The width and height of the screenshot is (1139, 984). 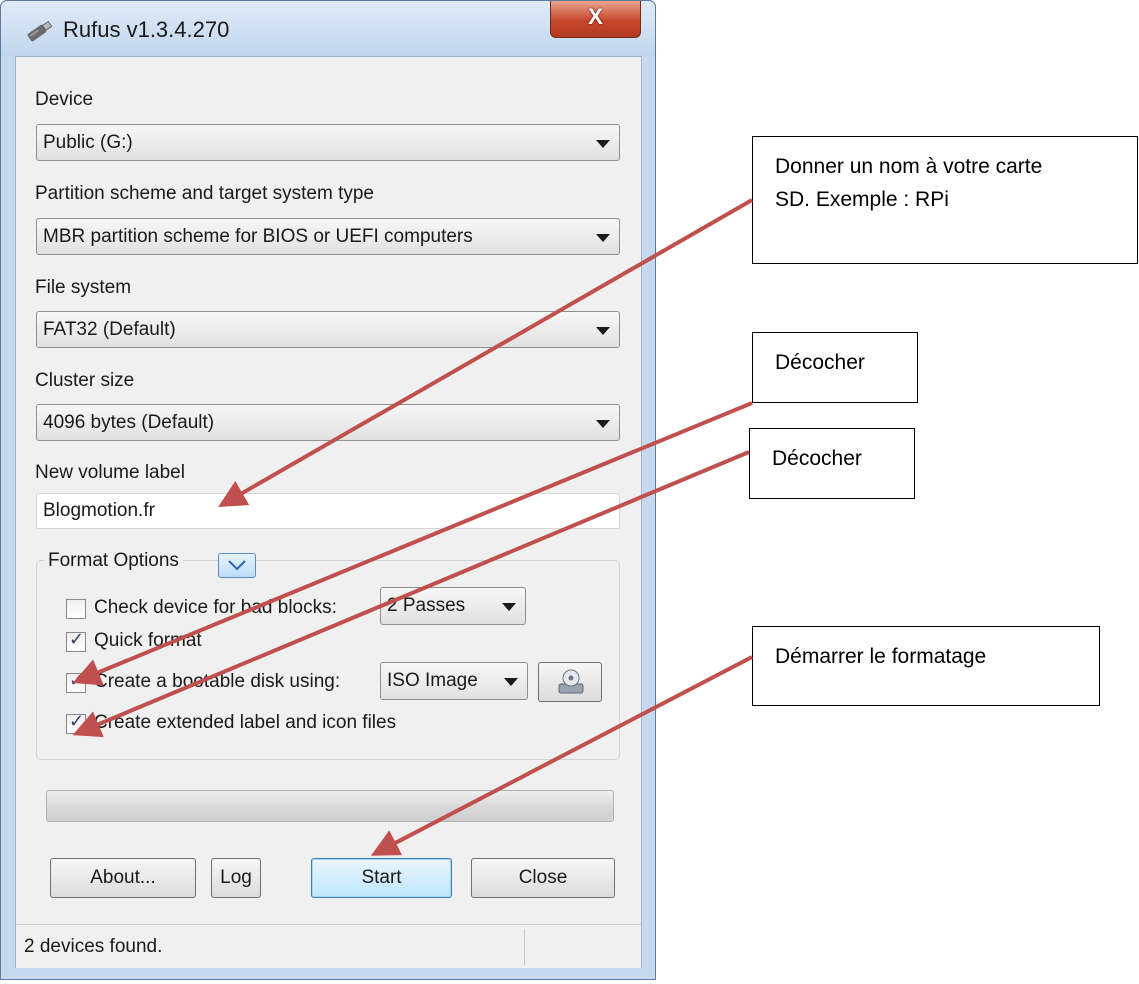 What do you see at coordinates (432, 680) in the screenshot?
I see `boot-source-value: ISO Image` at bounding box center [432, 680].